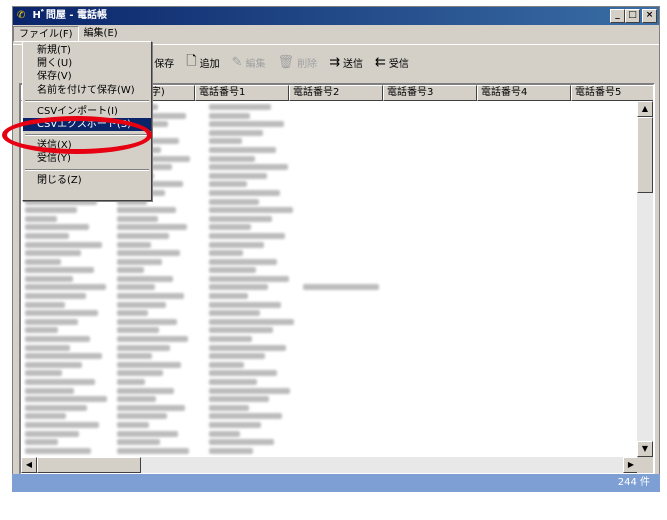 The height and width of the screenshot is (520, 667). What do you see at coordinates (87, 169) in the screenshot?
I see `menu-separator` at bounding box center [87, 169].